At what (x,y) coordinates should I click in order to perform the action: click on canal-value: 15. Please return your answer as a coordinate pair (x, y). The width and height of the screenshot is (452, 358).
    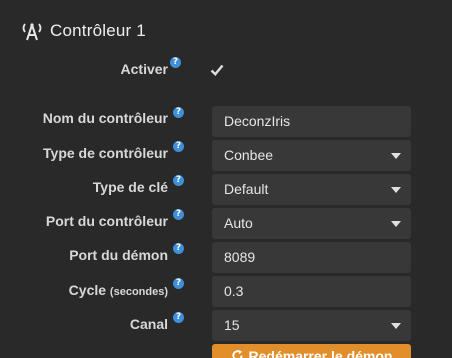
    Looking at the image, I should click on (232, 325).